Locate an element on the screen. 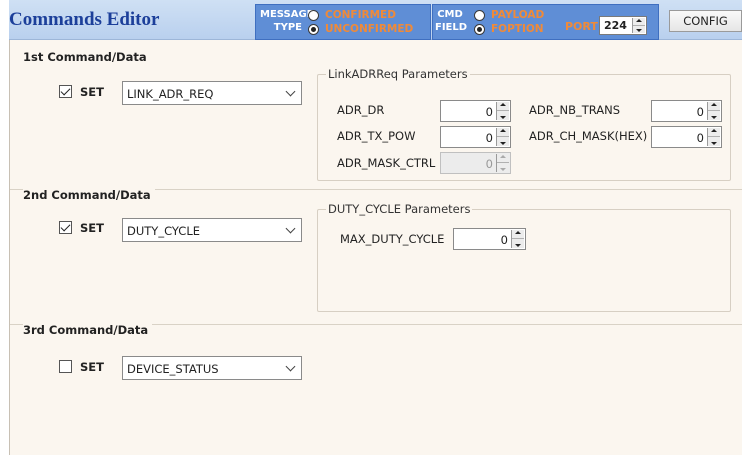 This screenshot has height=455, width=742. max-duty-cycle-stepper: 0 is located at coordinates (489, 239).